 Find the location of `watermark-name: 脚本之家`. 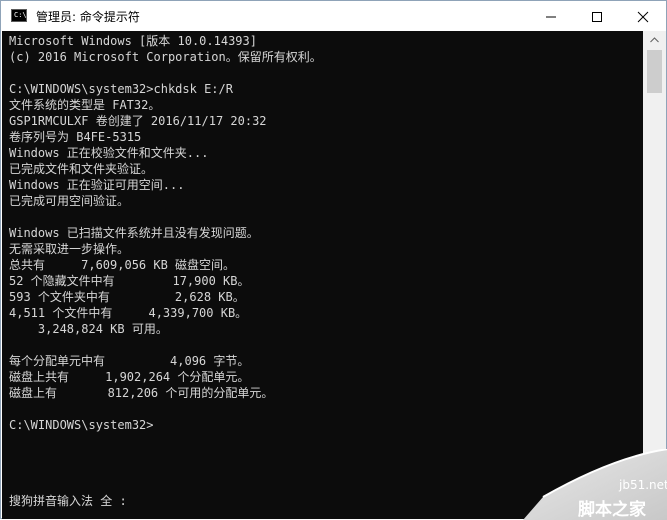

watermark-name: 脚本之家 is located at coordinates (612, 510).